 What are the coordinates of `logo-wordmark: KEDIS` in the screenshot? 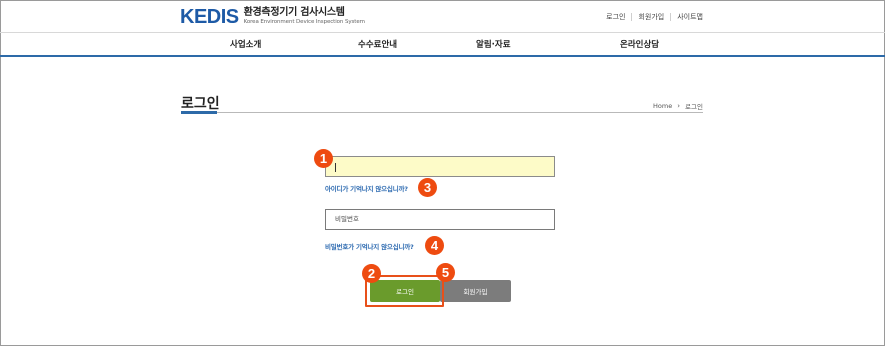 It's located at (209, 17).